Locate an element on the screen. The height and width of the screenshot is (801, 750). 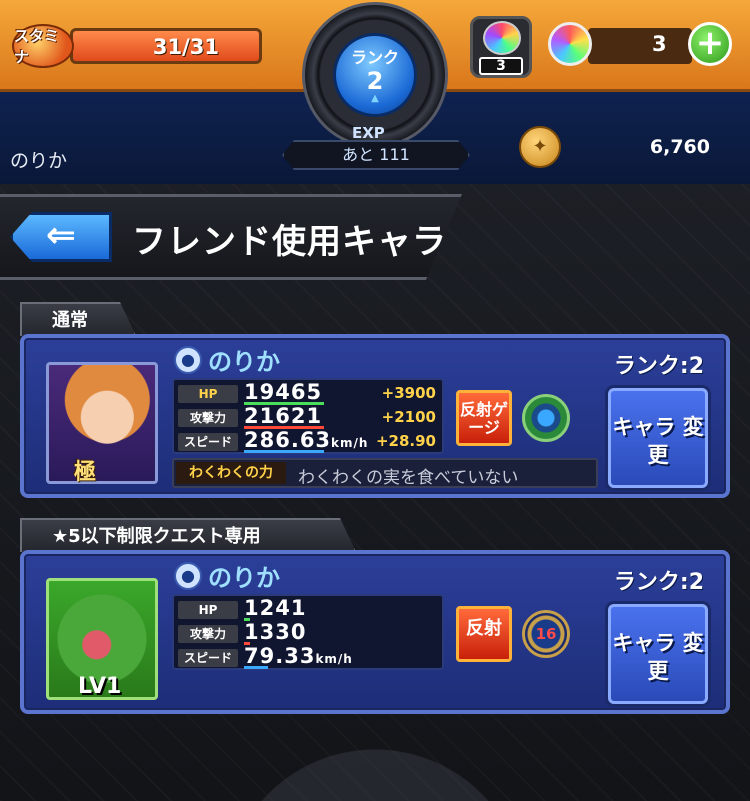
player-name: のりか is located at coordinates (39, 161).